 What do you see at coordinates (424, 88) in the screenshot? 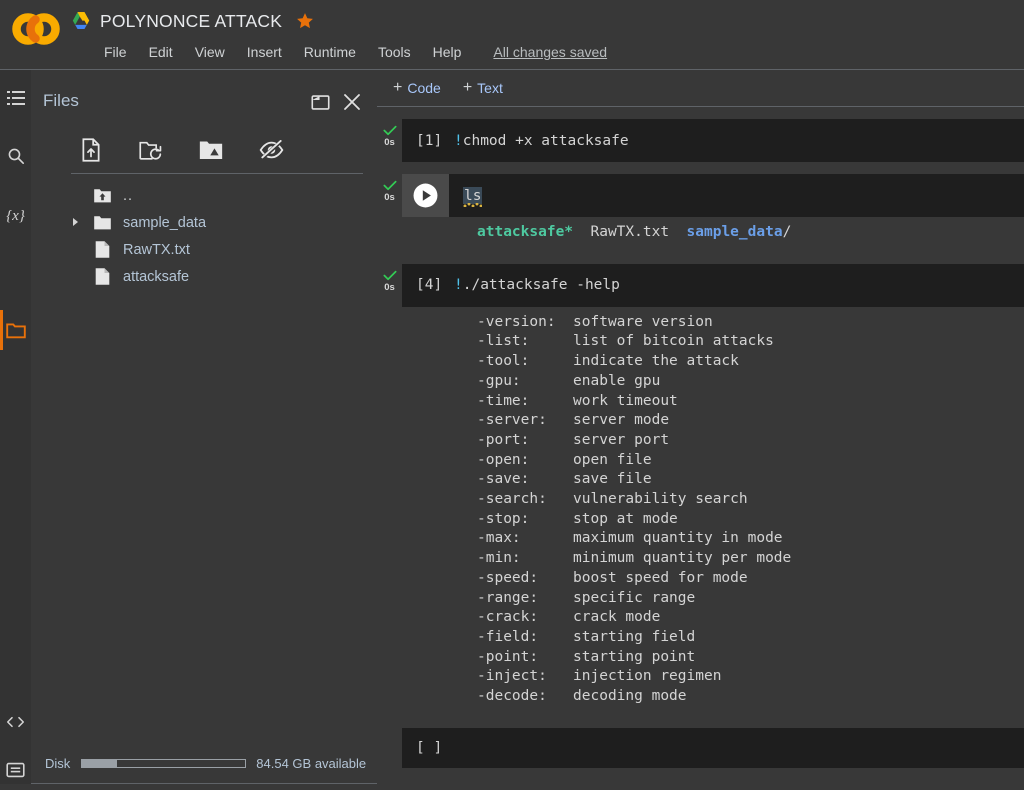
I see `add-code-cell-label: Code` at bounding box center [424, 88].